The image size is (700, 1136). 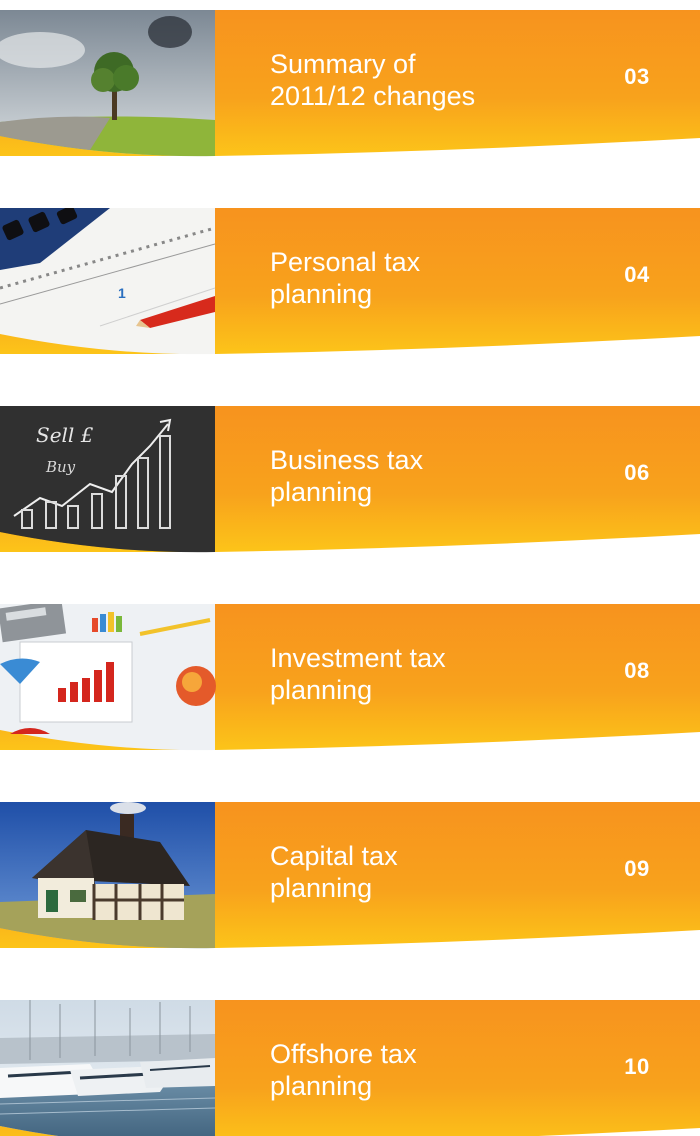 What do you see at coordinates (65, 435) in the screenshot?
I see `svg-text: Sell £` at bounding box center [65, 435].